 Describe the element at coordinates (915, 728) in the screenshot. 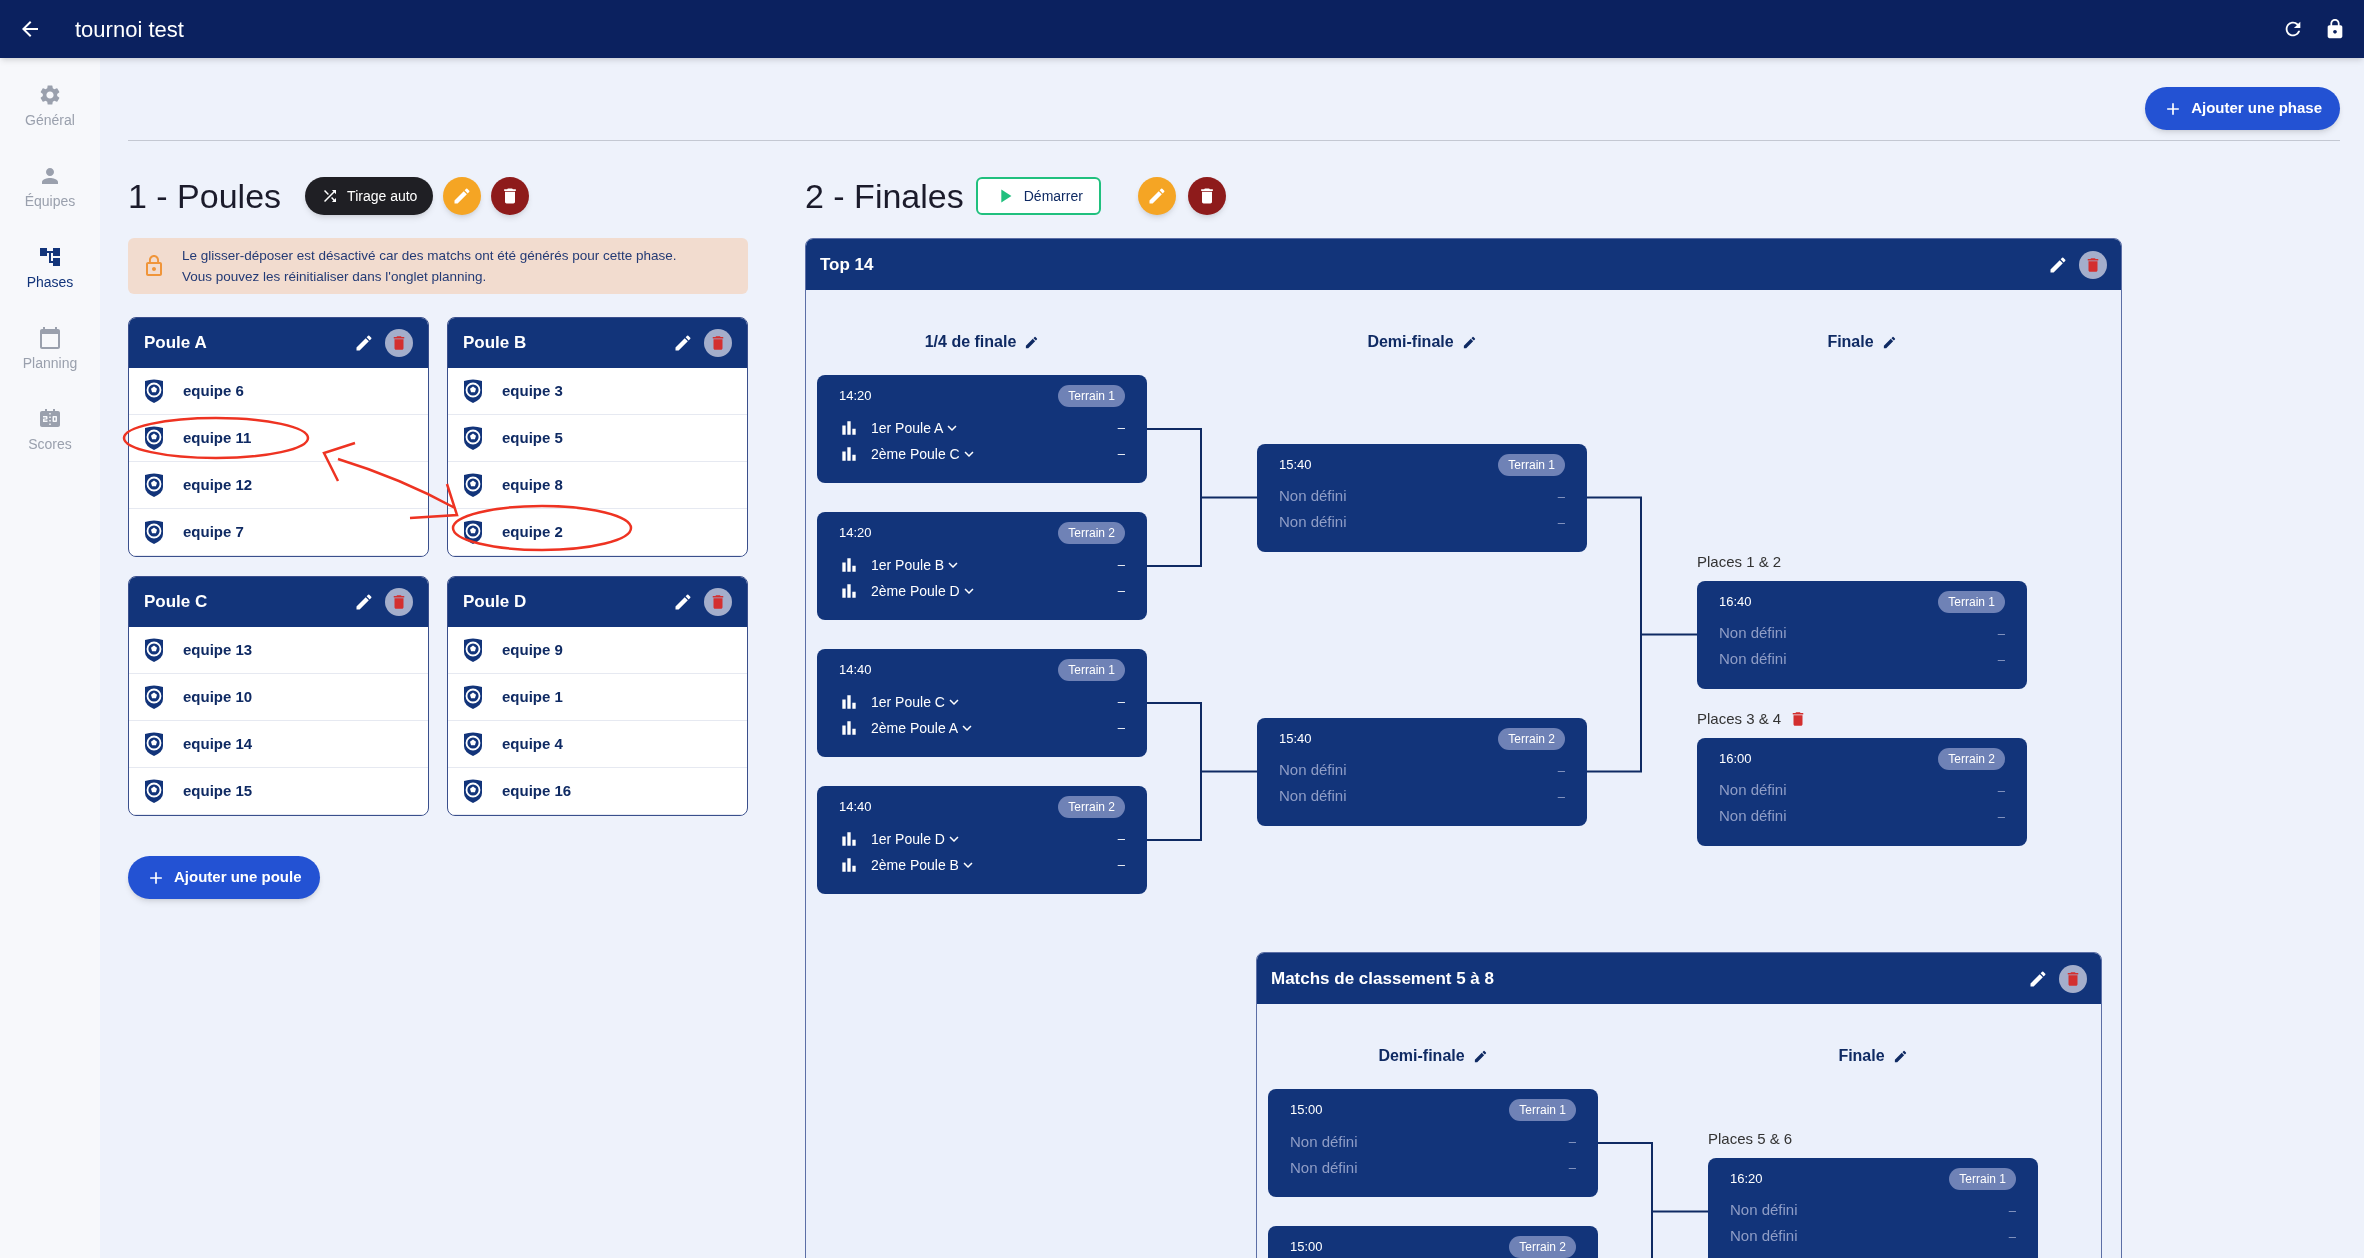

I see `team-name: 2ème Poule A` at that location.